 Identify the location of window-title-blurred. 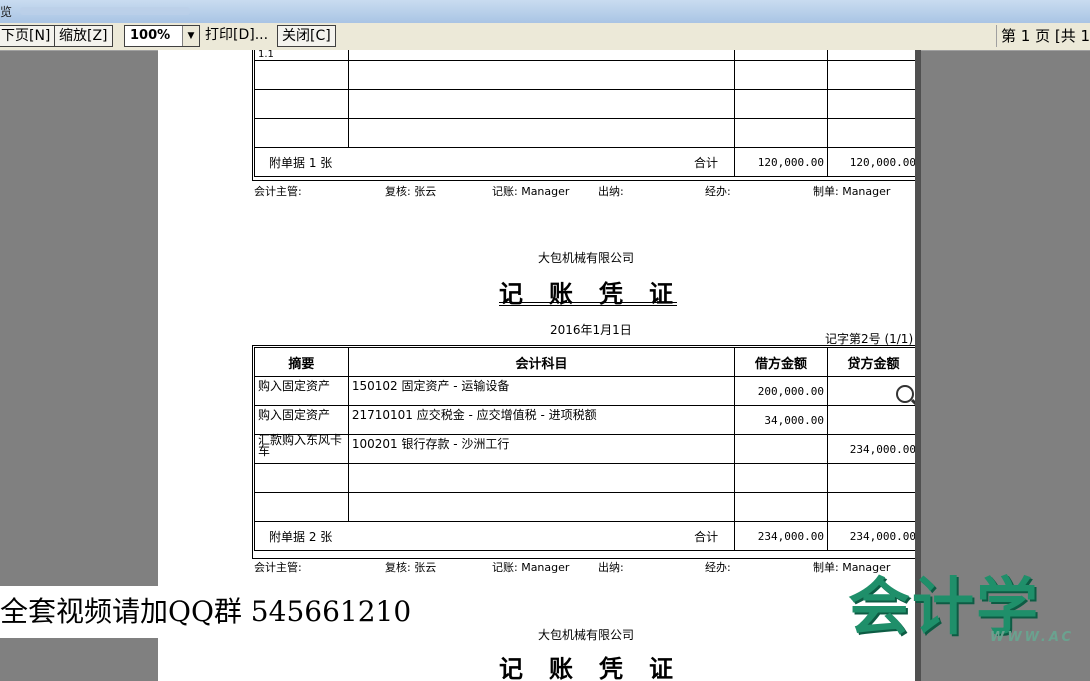
(105, 11).